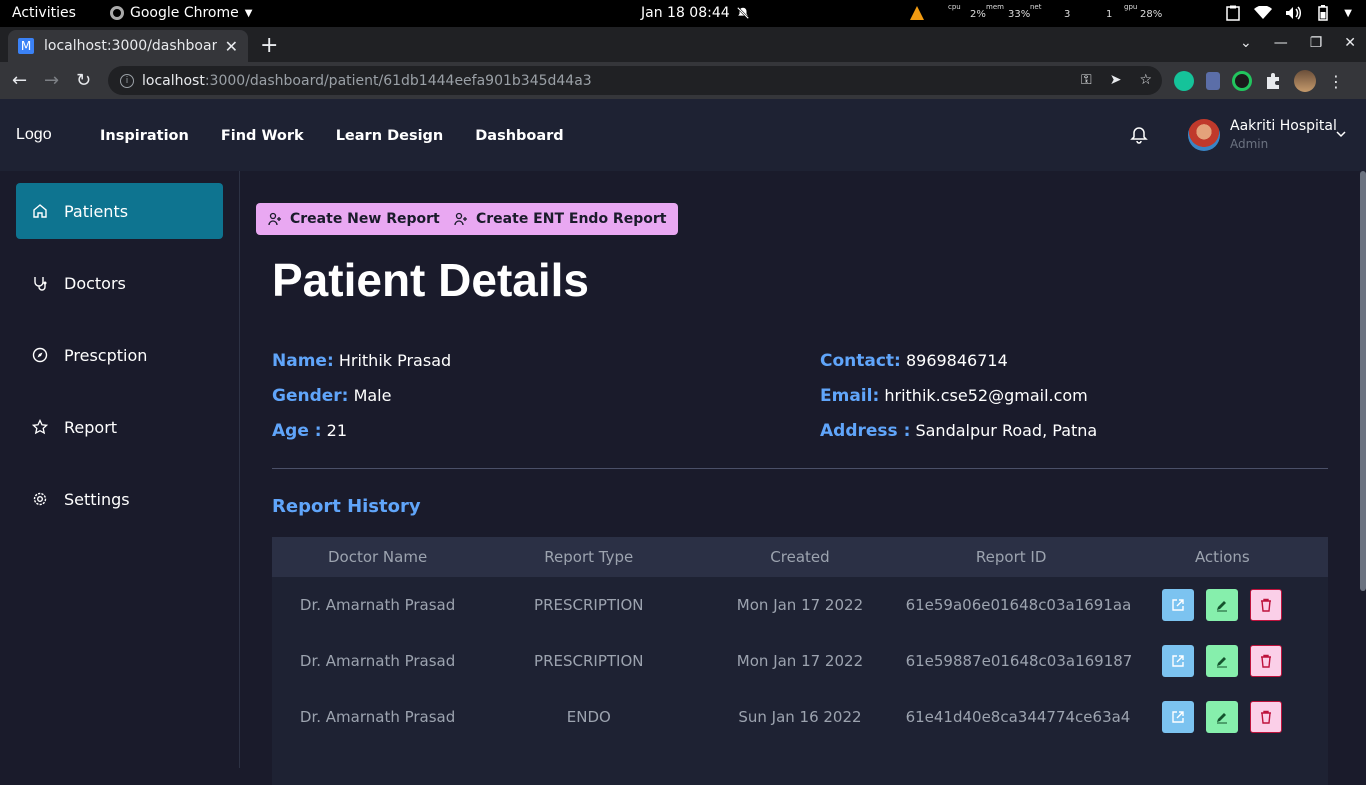 Image resolution: width=1366 pixels, height=785 pixels. What do you see at coordinates (1363, 381) in the screenshot?
I see `page-scrollbar` at bounding box center [1363, 381].